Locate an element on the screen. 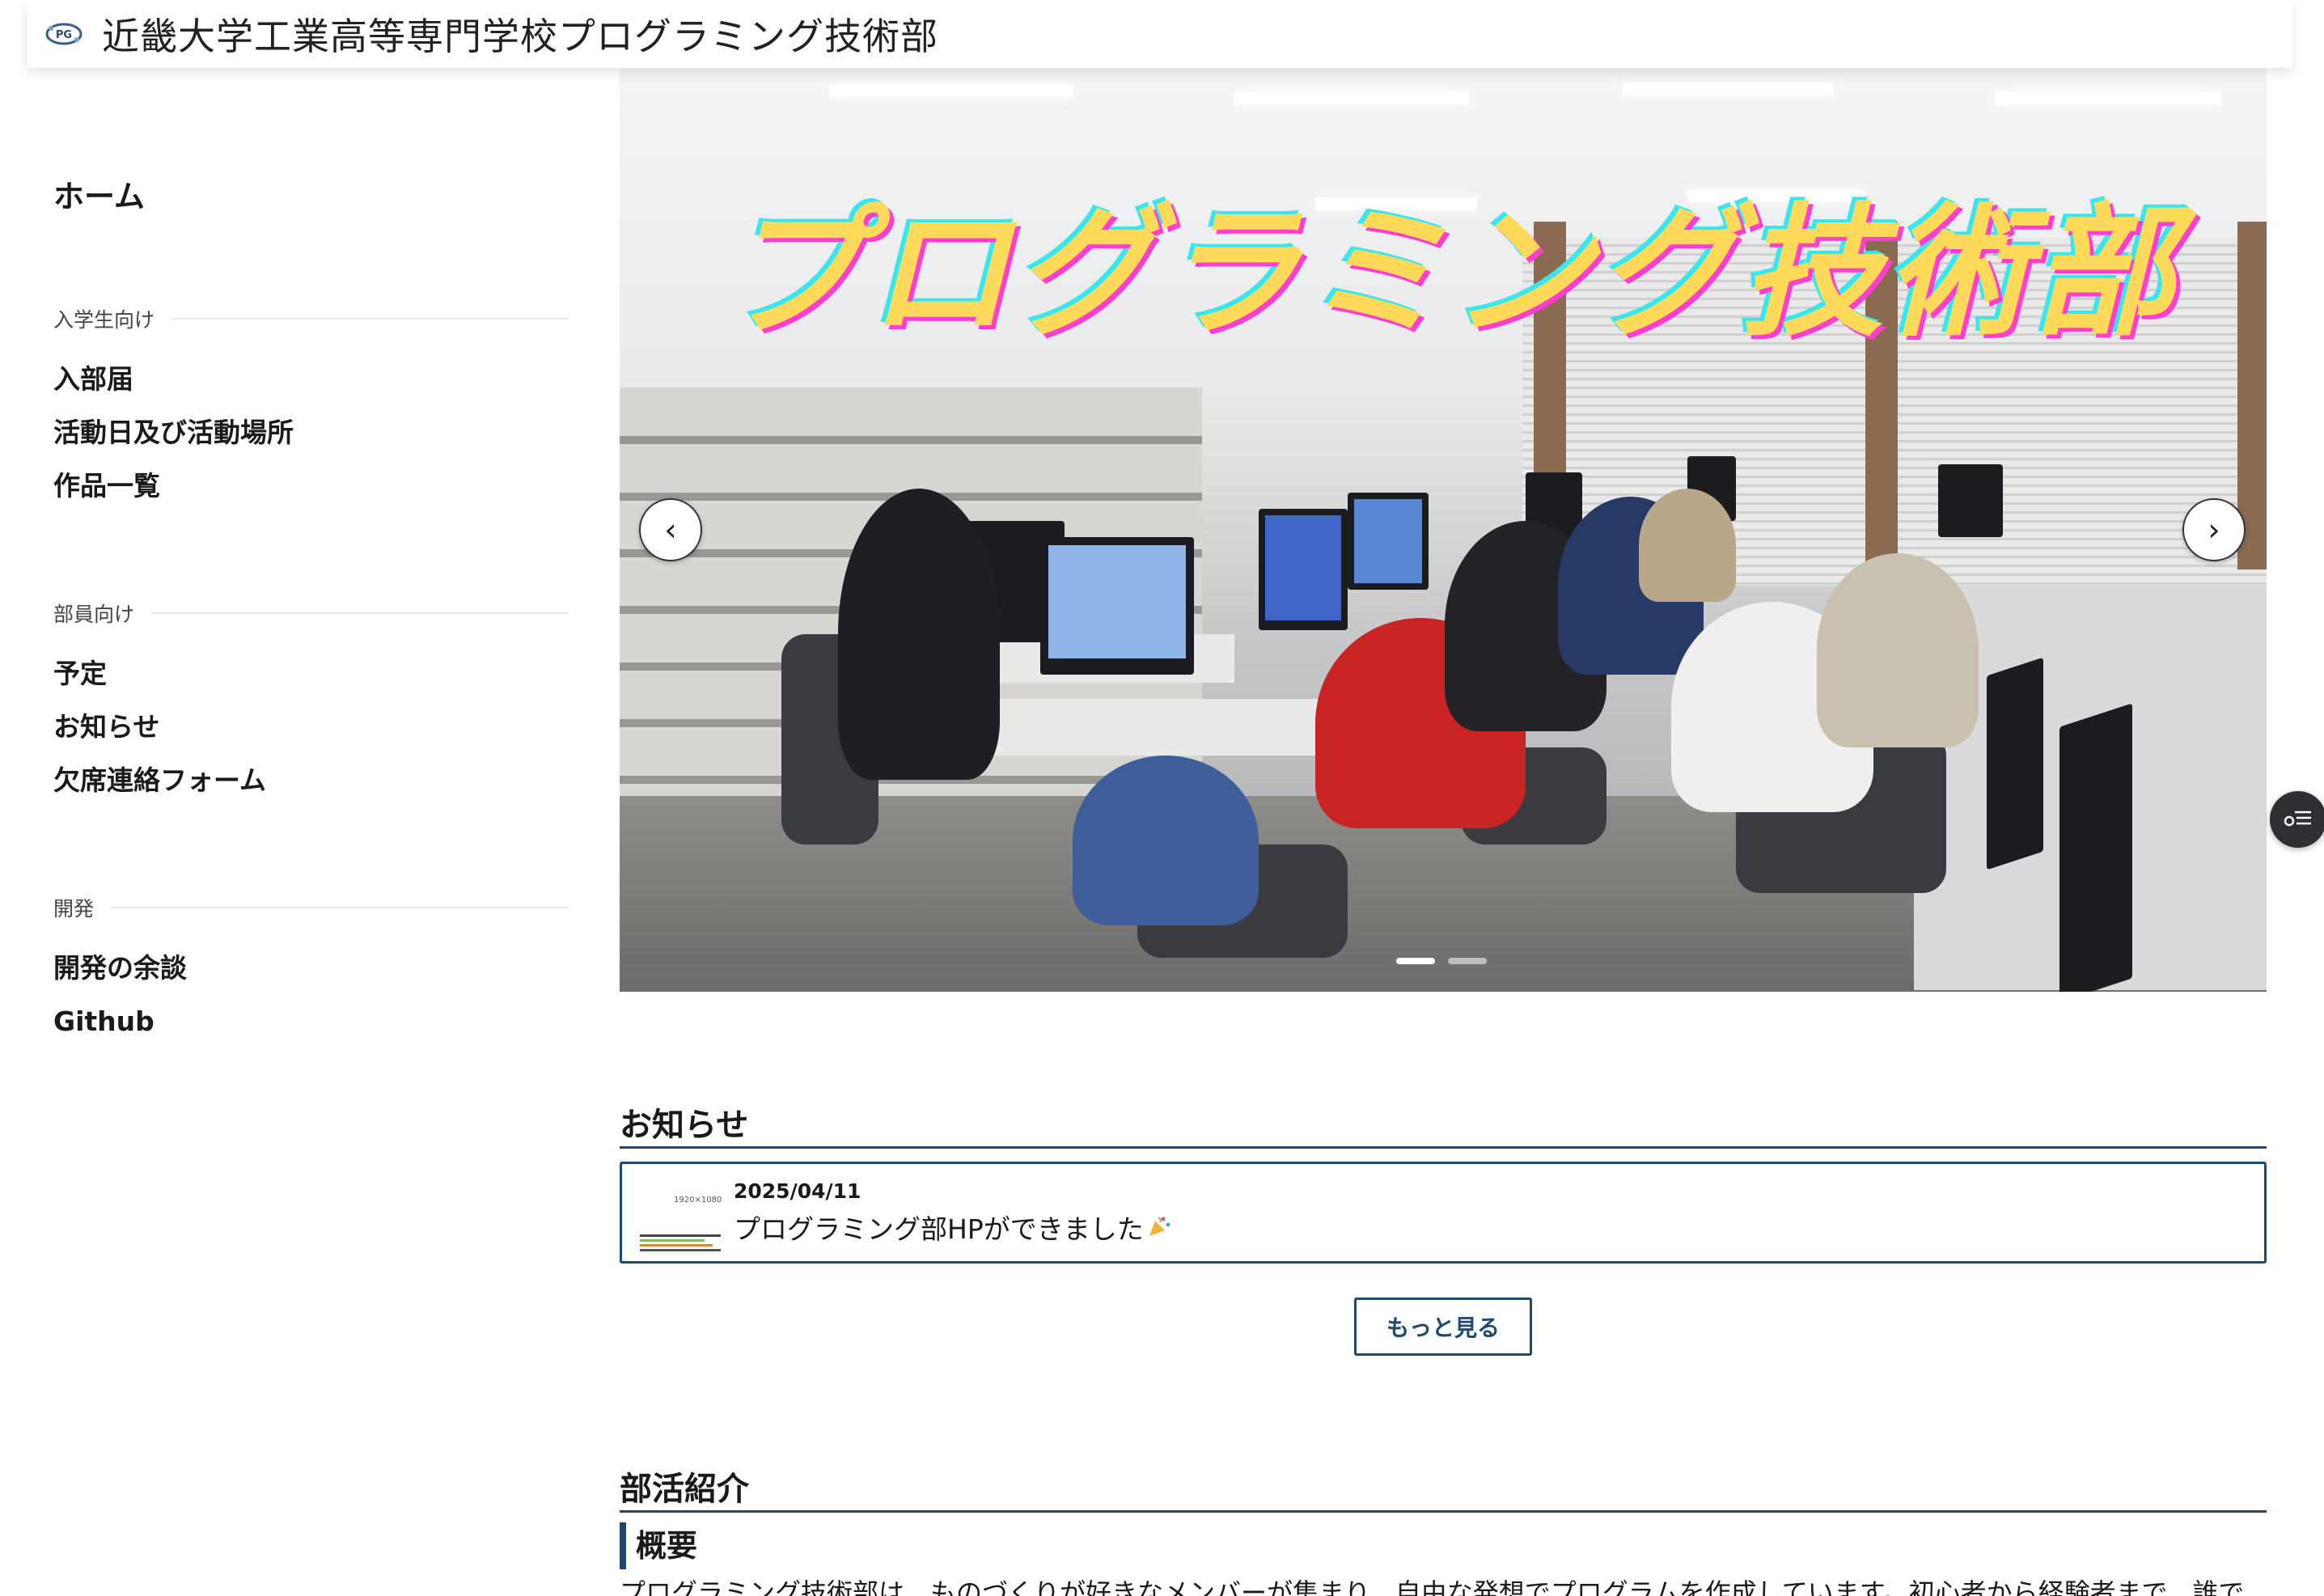  sidebar-item-github: Github is located at coordinates (310, 1021).